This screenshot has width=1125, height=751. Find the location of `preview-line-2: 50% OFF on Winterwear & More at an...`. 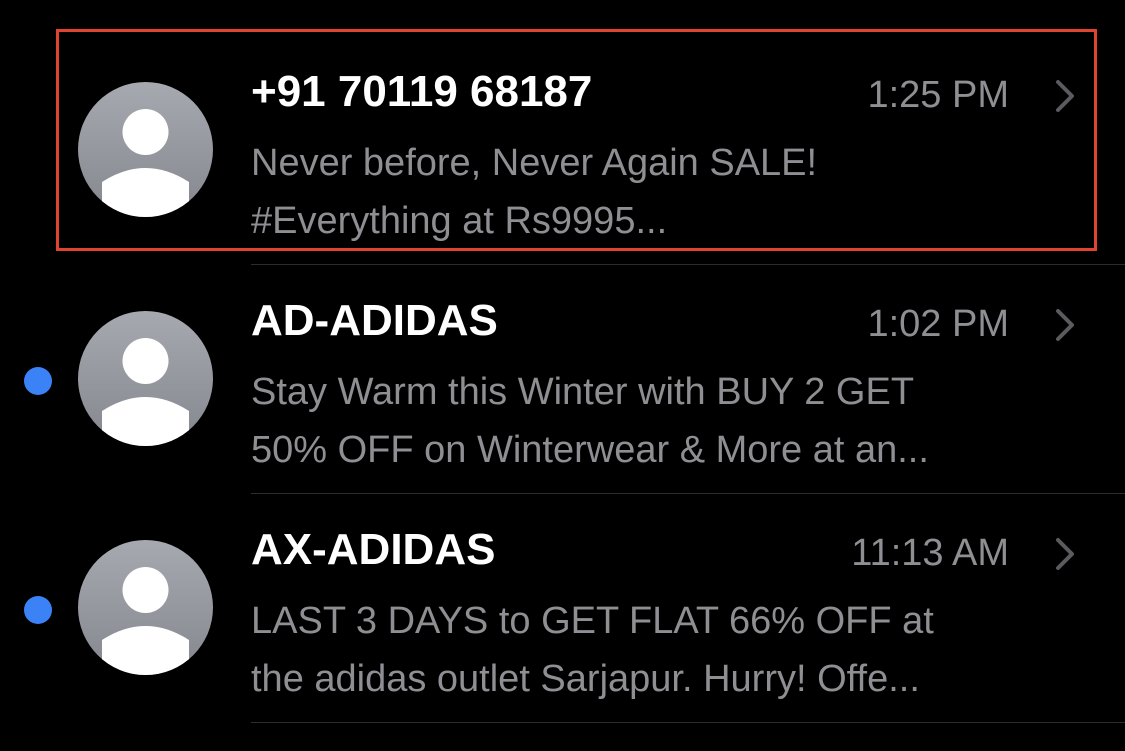

preview-line-2: 50% OFF on Winterwear & More at an... is located at coordinates (590, 450).